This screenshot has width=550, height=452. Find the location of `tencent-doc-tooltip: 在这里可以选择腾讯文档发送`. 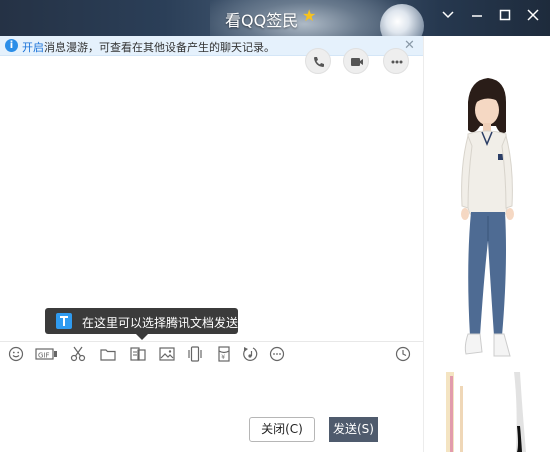

tencent-doc-tooltip: 在这里可以选择腾讯文档发送 is located at coordinates (142, 324).